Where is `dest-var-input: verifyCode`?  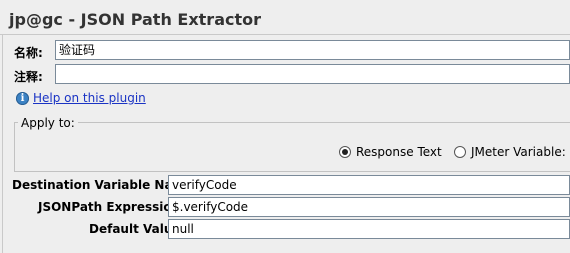 dest-var-input: verifyCode is located at coordinates (369, 185).